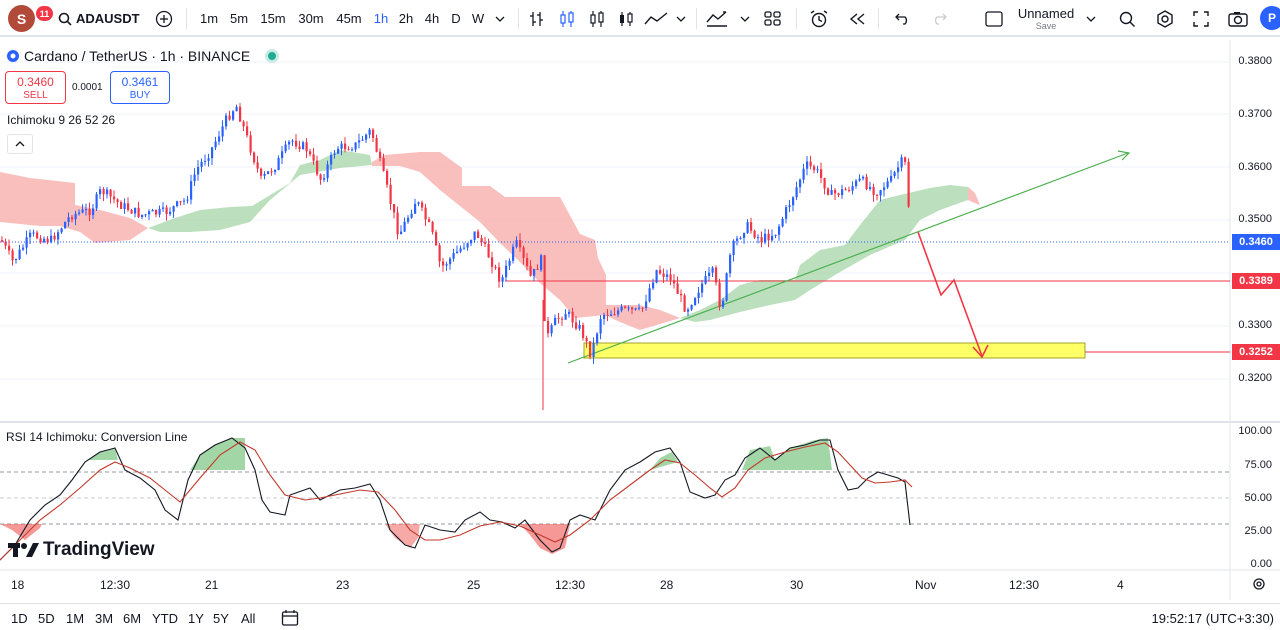 The height and width of the screenshot is (630, 1280). I want to click on rsi-fills, so click(416, 496).